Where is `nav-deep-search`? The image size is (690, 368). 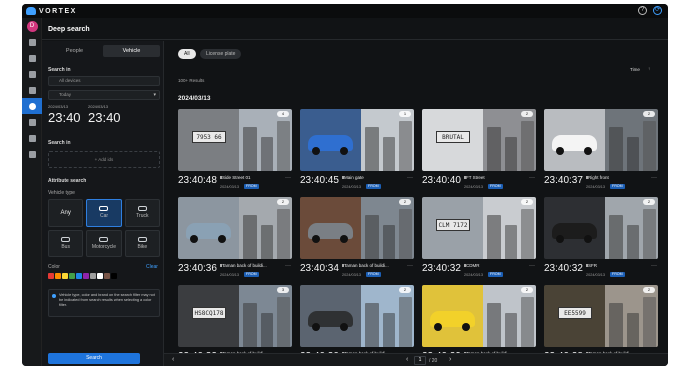
nav-deep-search is located at coordinates (32, 106).